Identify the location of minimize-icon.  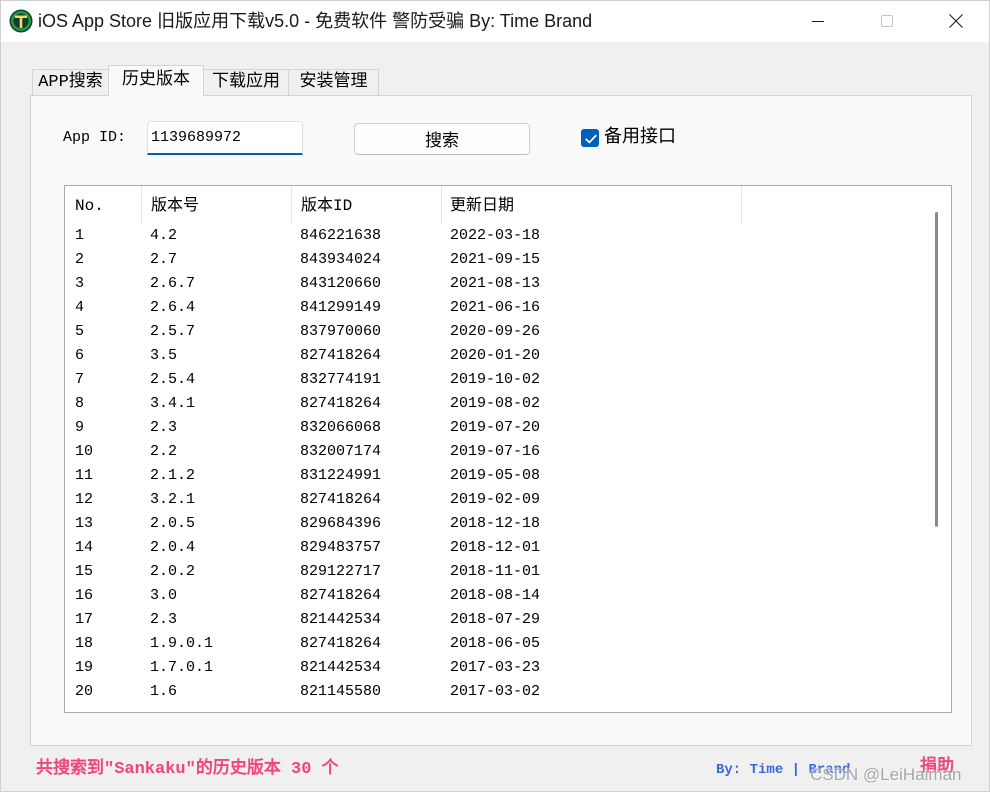
(818, 21).